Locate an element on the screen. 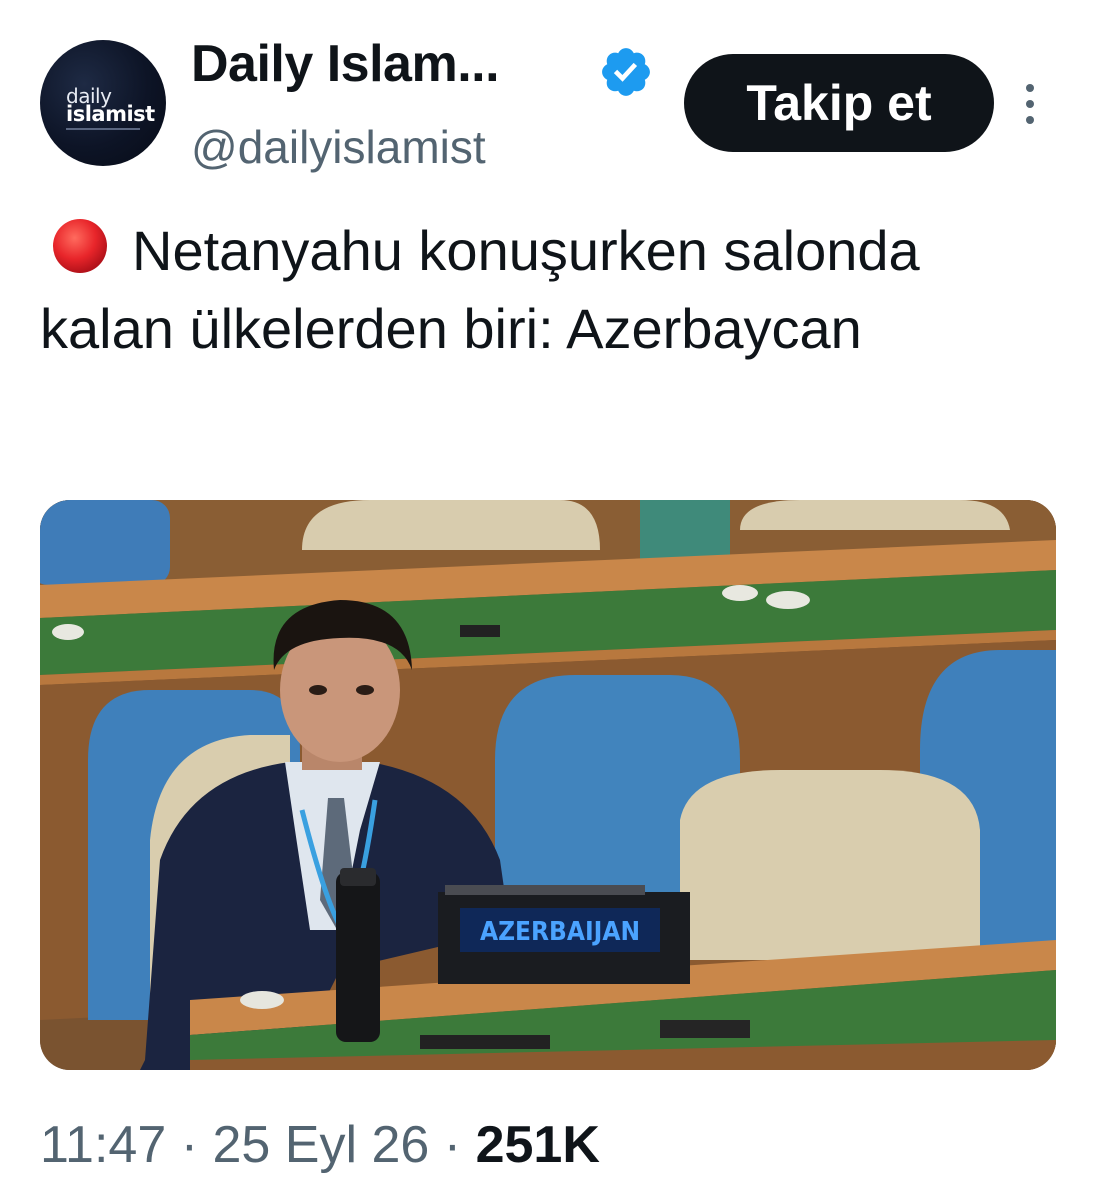  avatar: daily islamist is located at coordinates (103, 103).